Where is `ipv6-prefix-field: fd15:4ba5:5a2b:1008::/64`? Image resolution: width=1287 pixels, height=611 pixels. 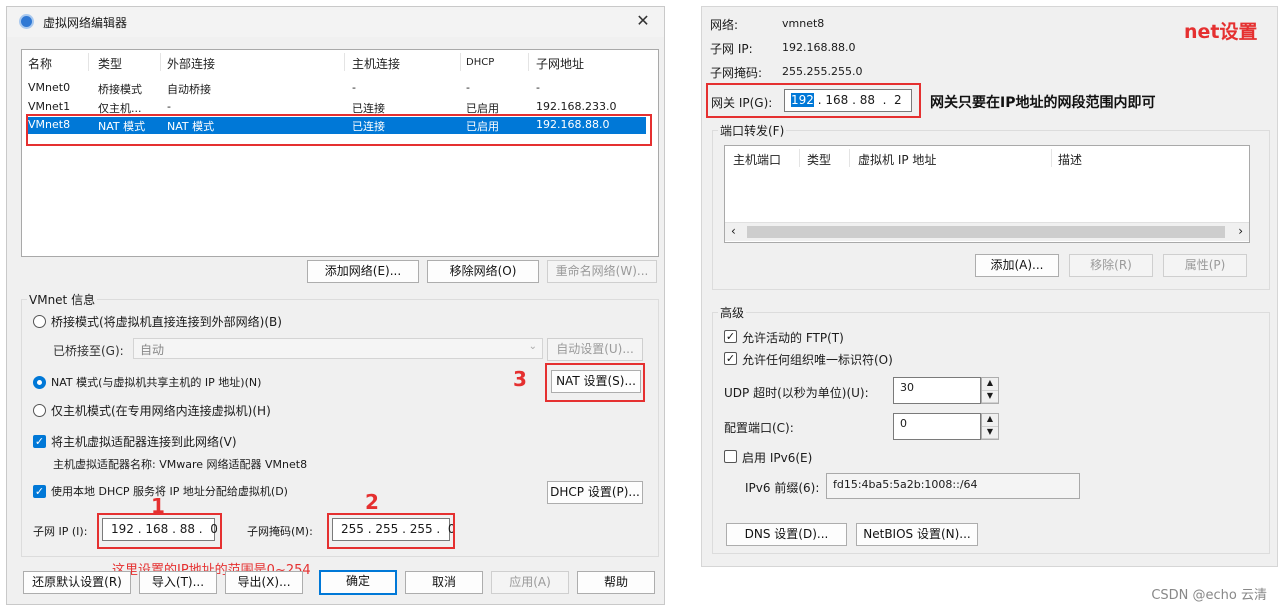 ipv6-prefix-field: fd15:4ba5:5a2b:1008::/64 is located at coordinates (953, 486).